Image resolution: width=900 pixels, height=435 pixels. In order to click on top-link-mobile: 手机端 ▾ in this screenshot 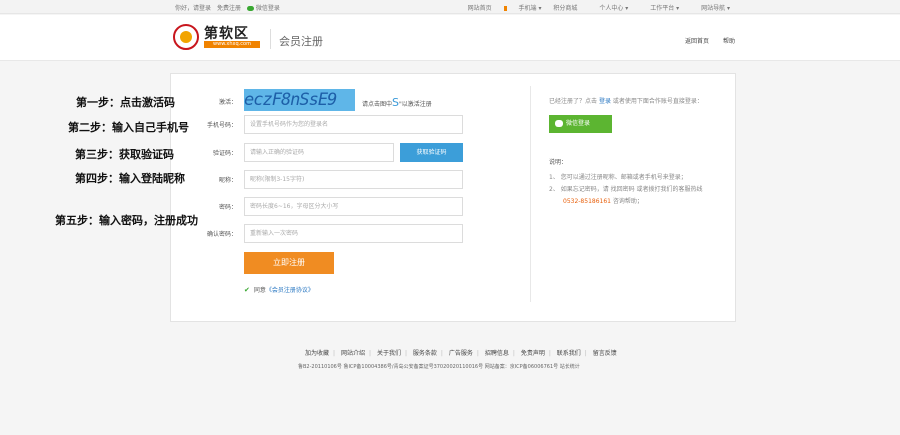, I will do `click(522, 8)`.